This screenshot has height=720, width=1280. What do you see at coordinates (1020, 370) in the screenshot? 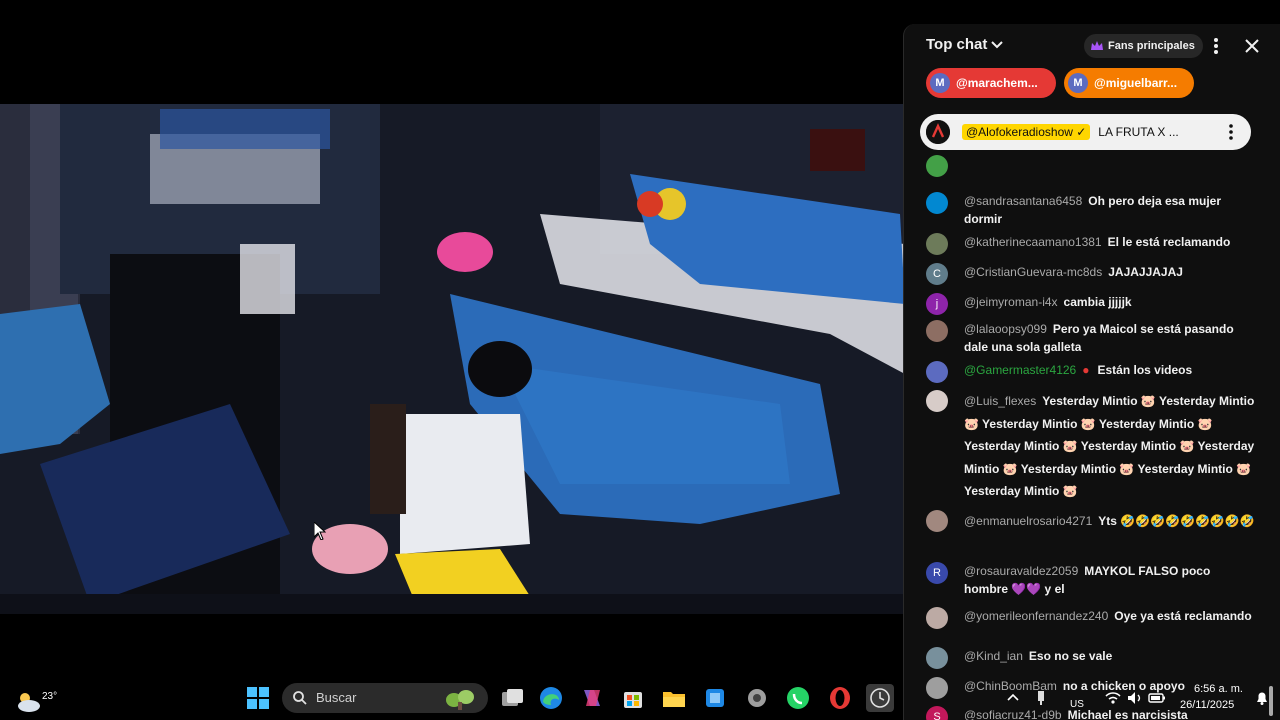
I see `message-author: @Gamermaster4126` at bounding box center [1020, 370].